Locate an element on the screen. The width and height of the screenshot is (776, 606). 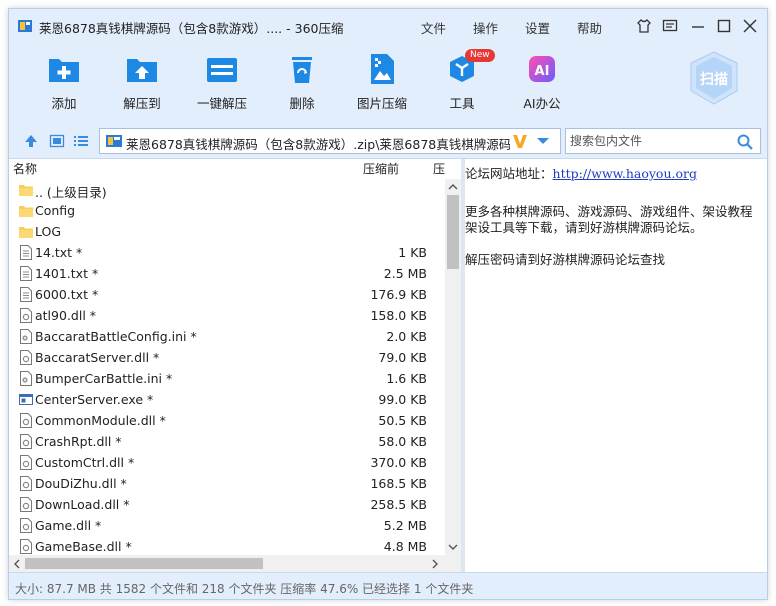
scan-button: 扫描 is located at coordinates (714, 78).